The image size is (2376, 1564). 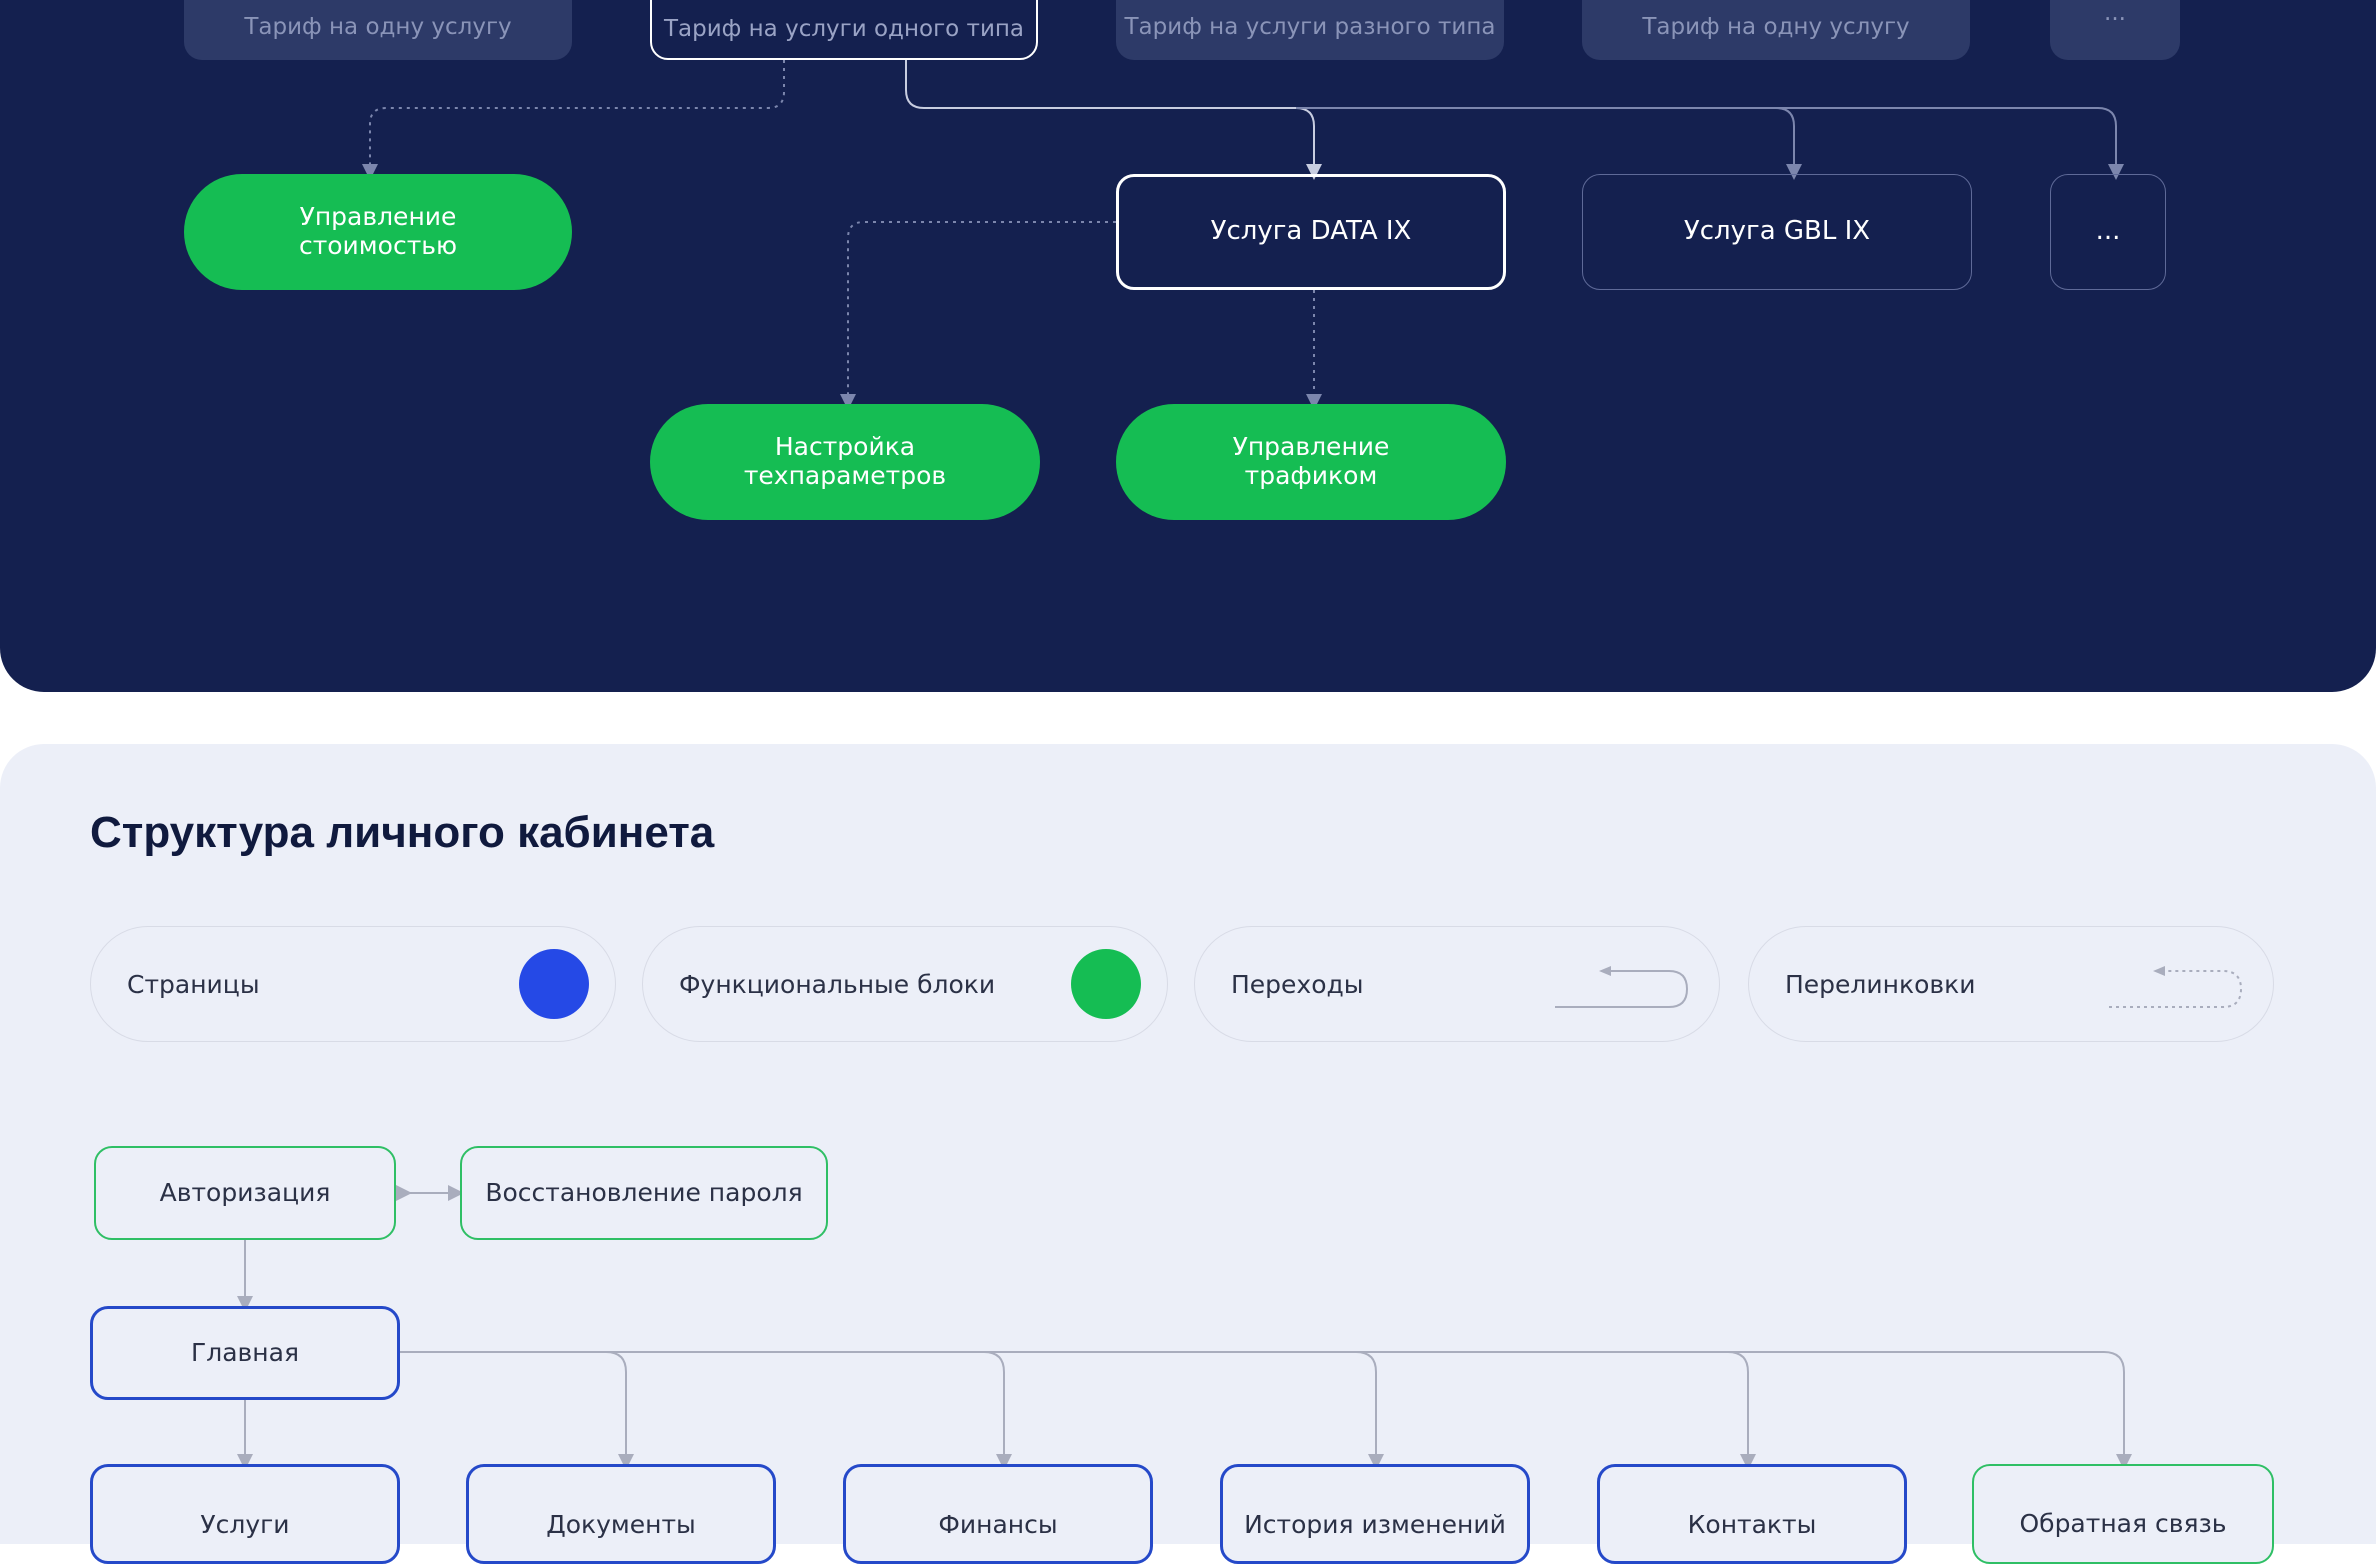 What do you see at coordinates (245, 1353) in the screenshot?
I see `page-main: Главная` at bounding box center [245, 1353].